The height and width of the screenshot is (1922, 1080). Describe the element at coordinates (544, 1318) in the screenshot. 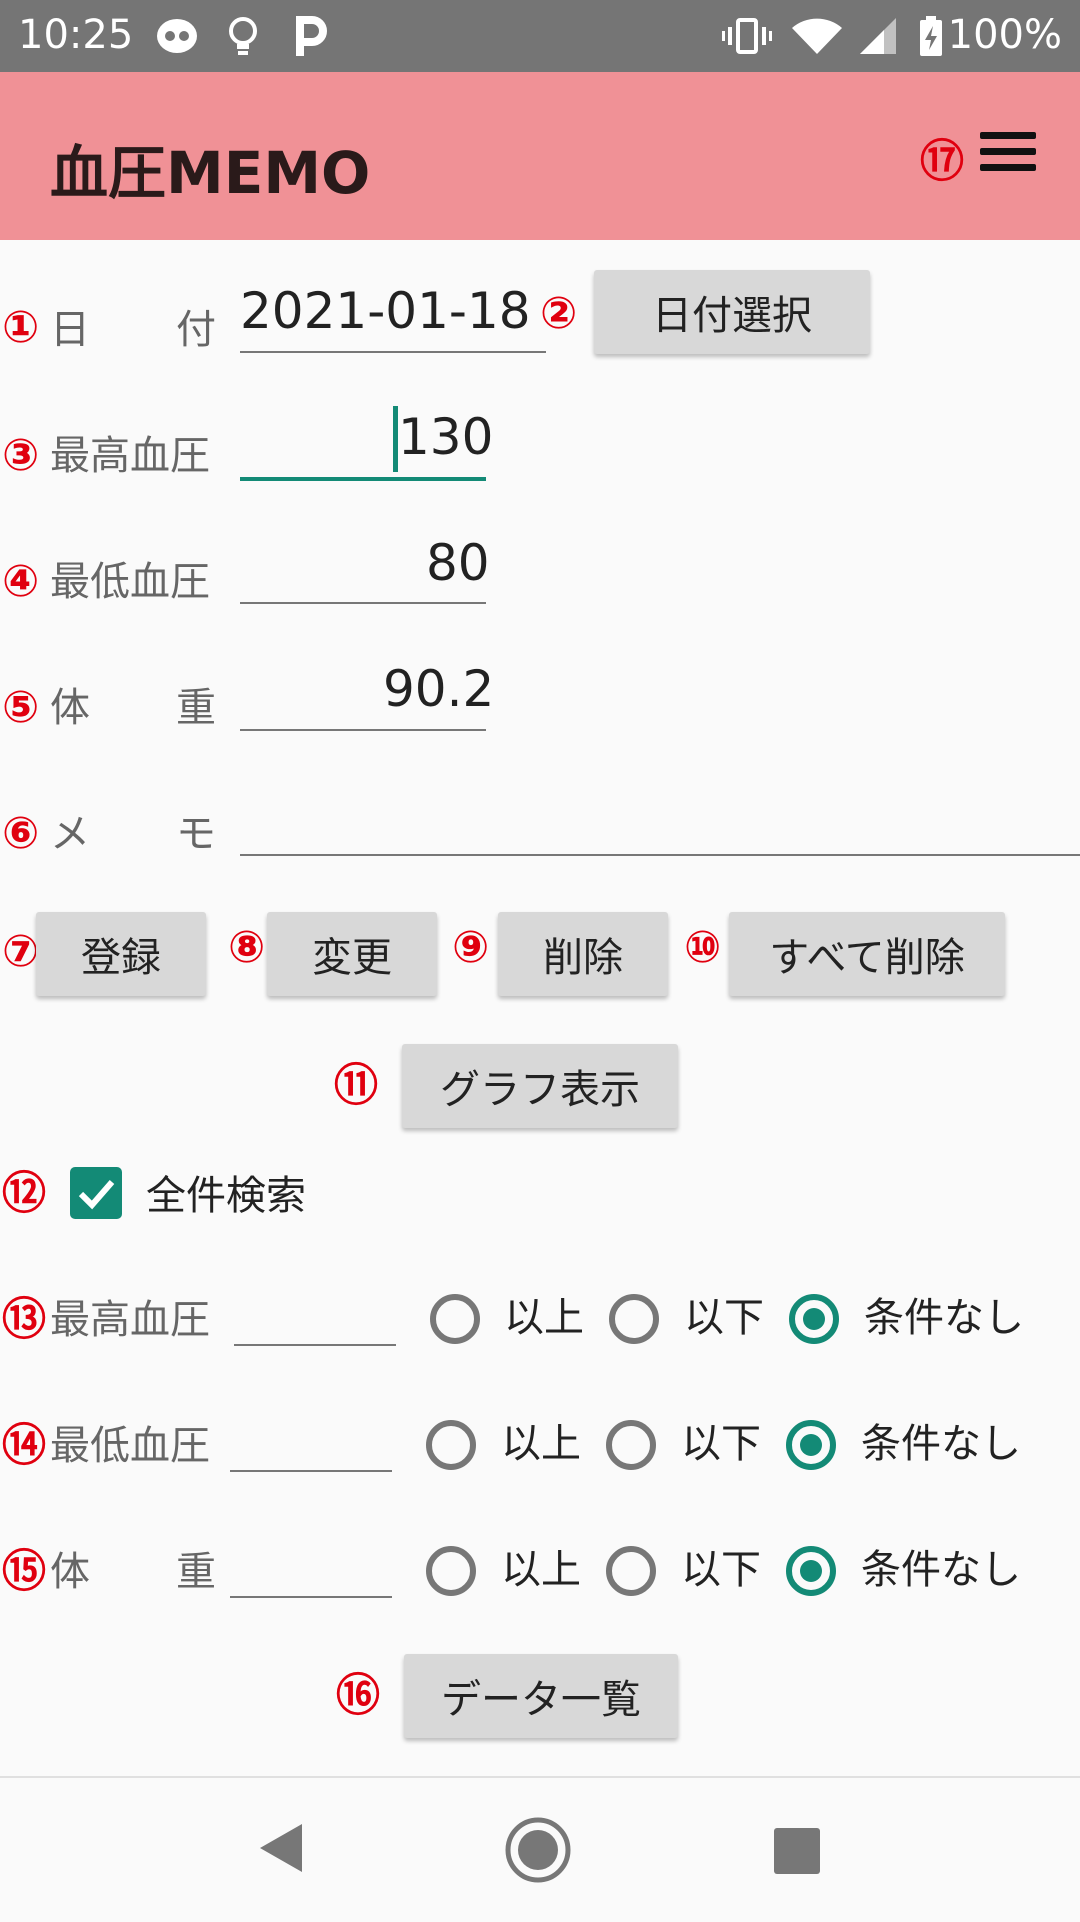

I see `systolic-above-label: 以上` at that location.